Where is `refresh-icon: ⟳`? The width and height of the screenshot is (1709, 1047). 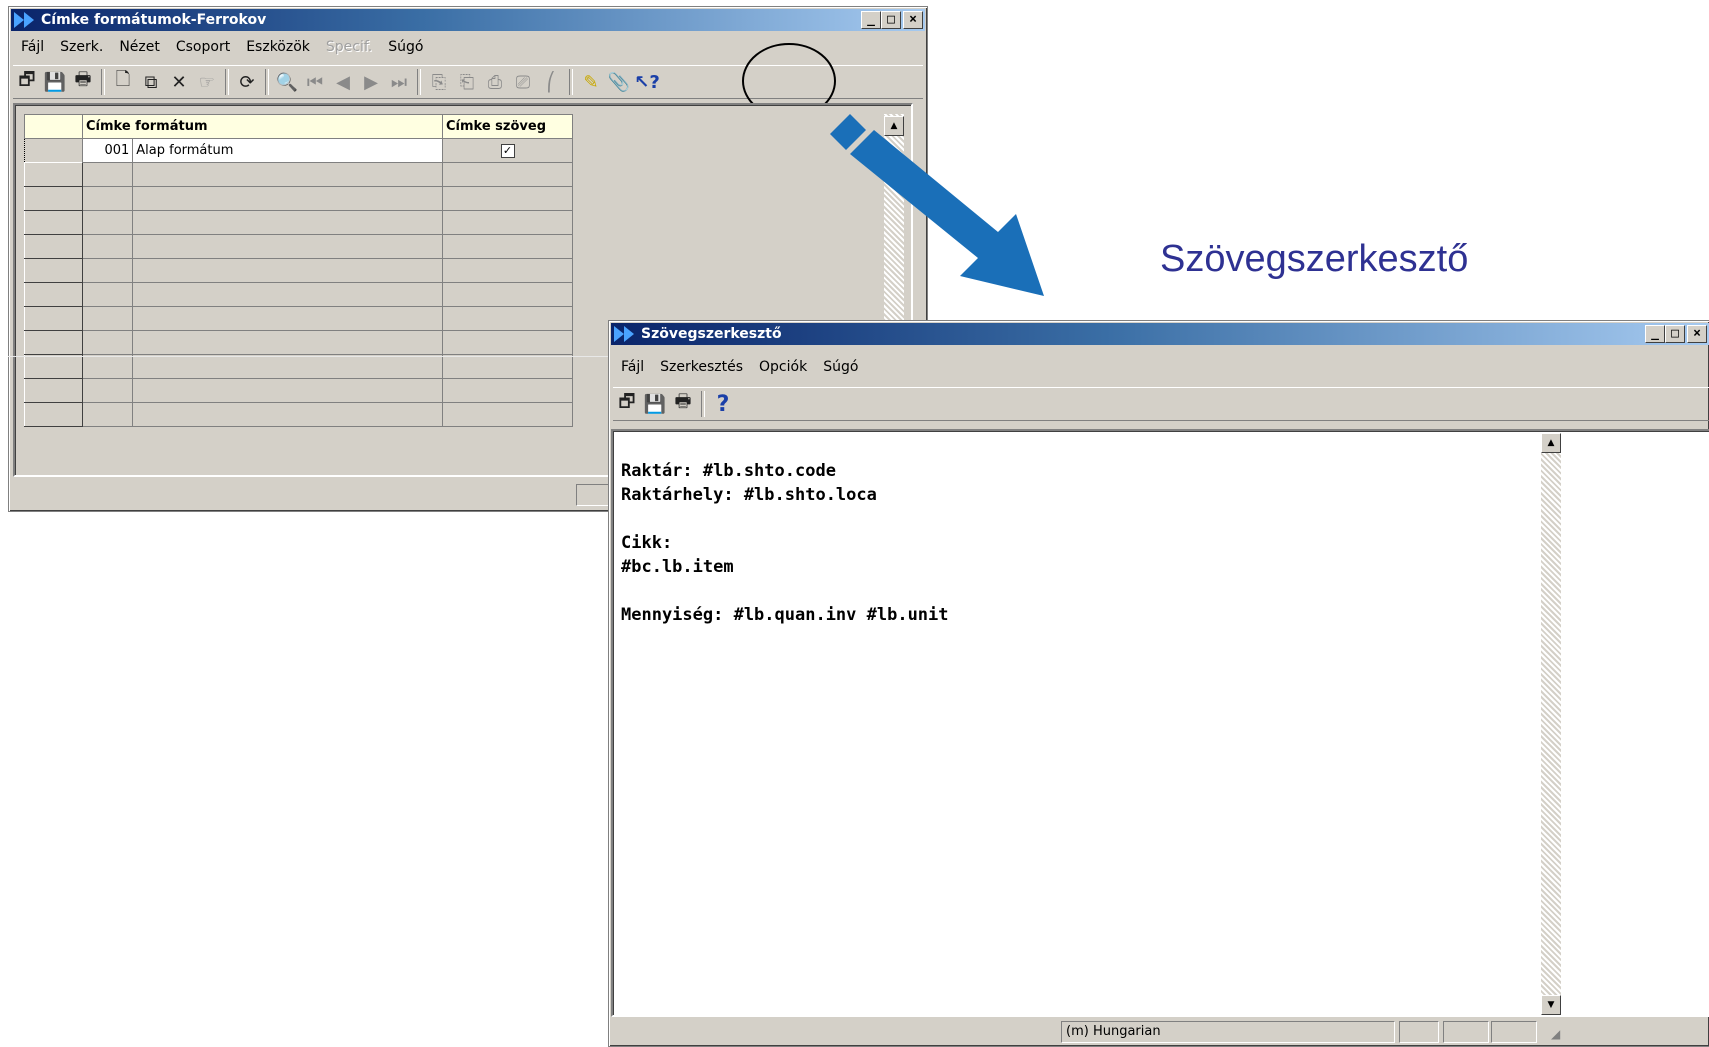 refresh-icon: ⟳ is located at coordinates (247, 82).